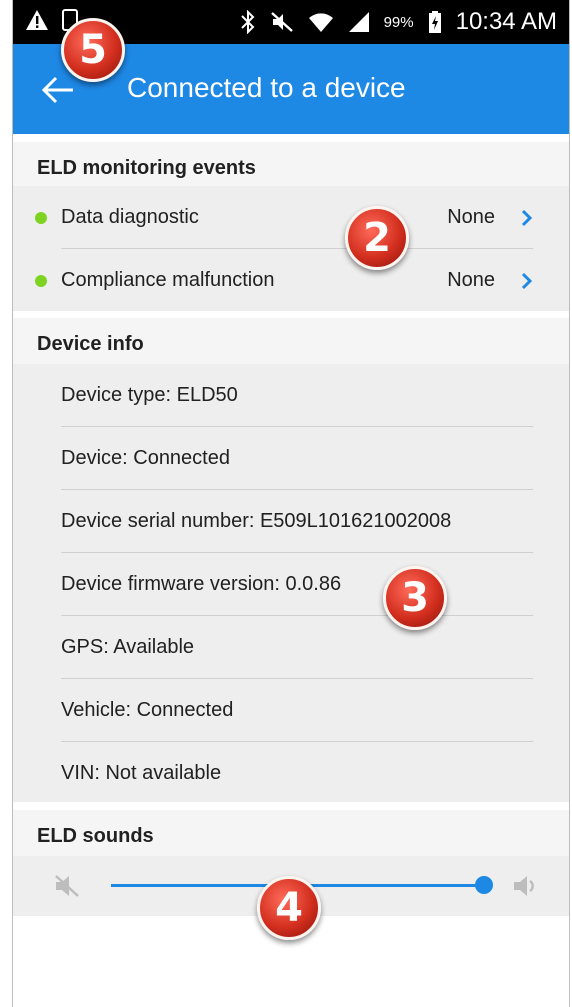 The width and height of the screenshot is (572, 1007). Describe the element at coordinates (526, 886) in the screenshot. I see `volume-up-icon` at that location.